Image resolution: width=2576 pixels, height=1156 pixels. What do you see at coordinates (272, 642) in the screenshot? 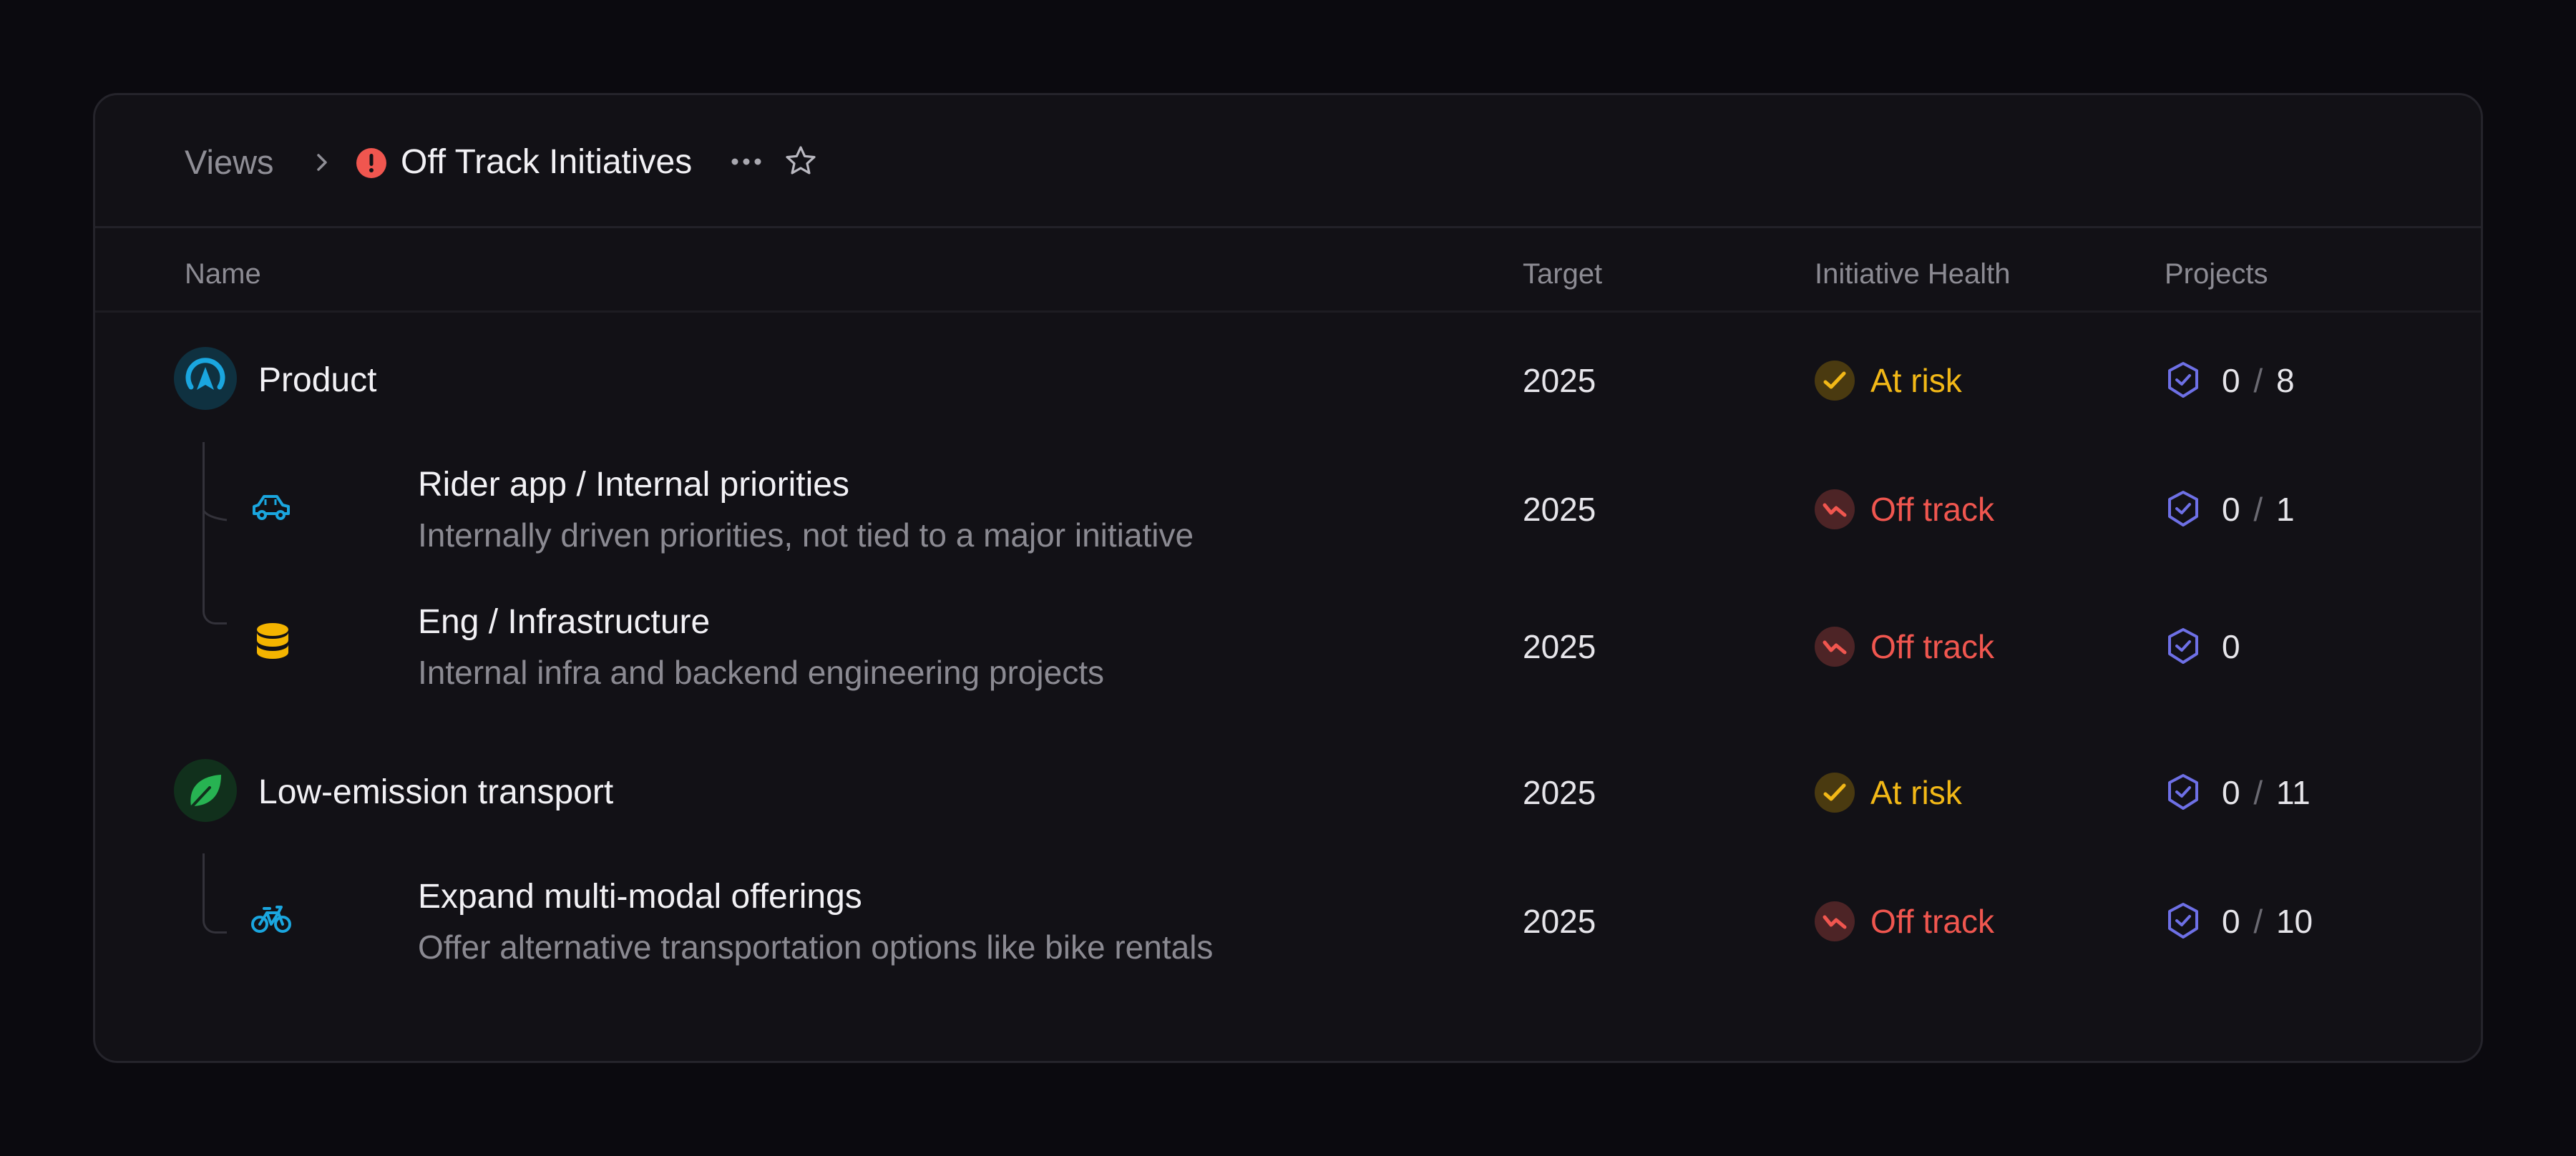
I see `database-icon` at bounding box center [272, 642].